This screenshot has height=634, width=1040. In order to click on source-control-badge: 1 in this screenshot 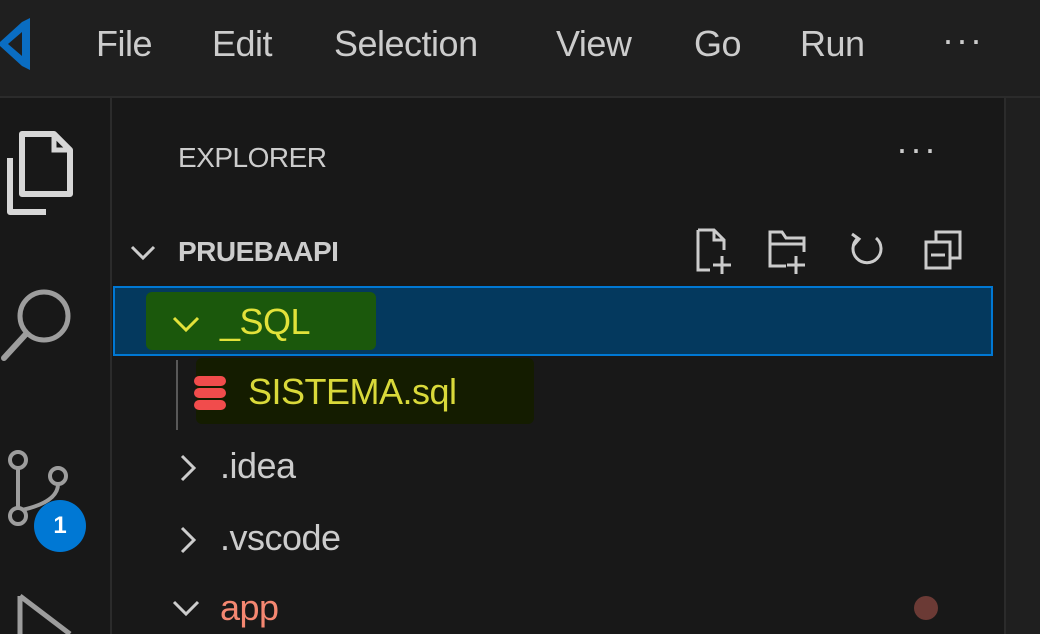, I will do `click(60, 526)`.